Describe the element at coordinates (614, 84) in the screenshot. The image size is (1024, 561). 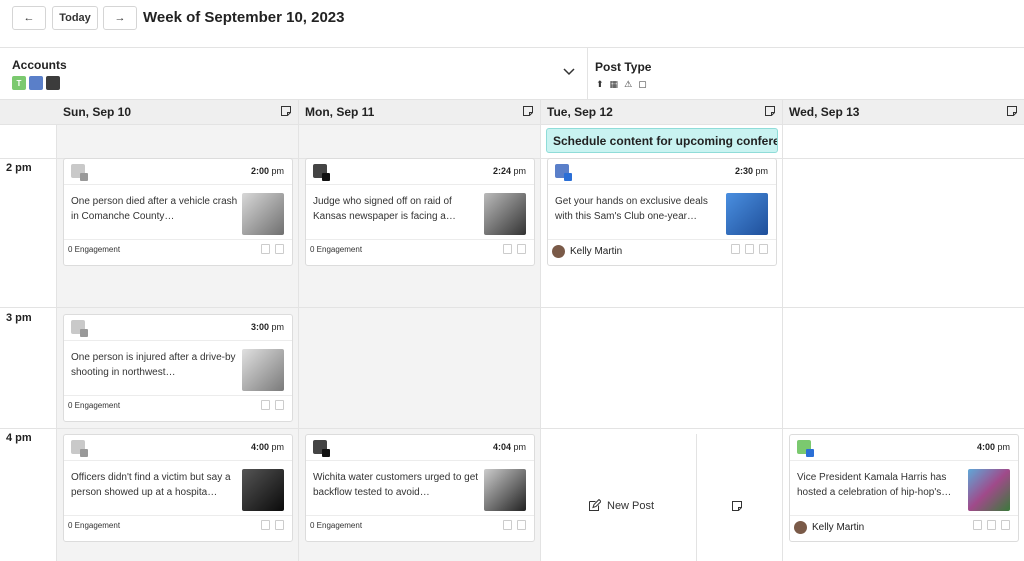
I see `calendar-icon: ▦` at that location.